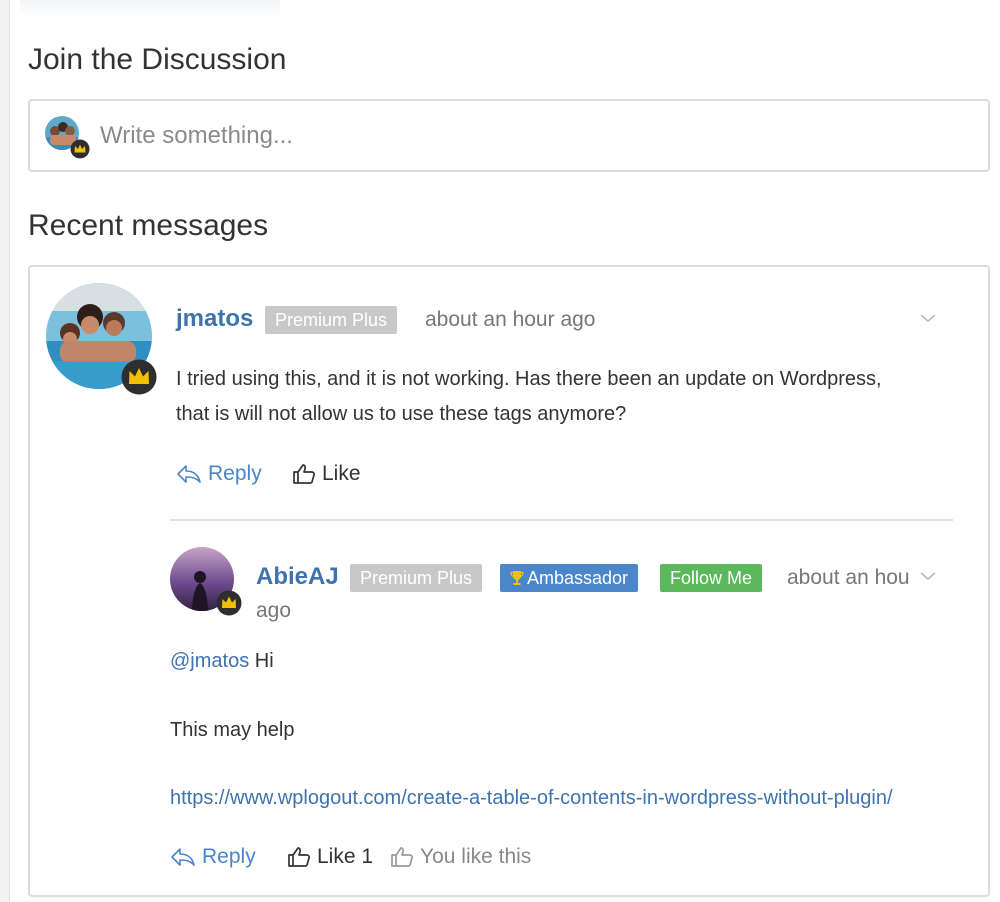  Describe the element at coordinates (209, 661) in the screenshot. I see `mention-link: @jmatos` at that location.